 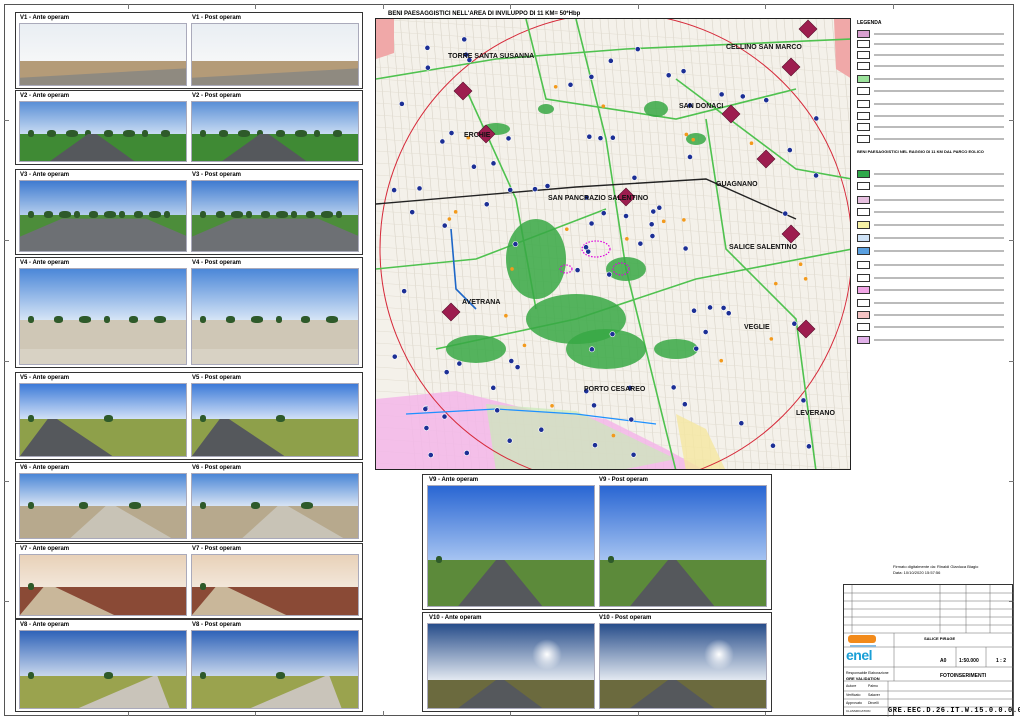 I want to click on top-tick, so click(x=128, y=6).